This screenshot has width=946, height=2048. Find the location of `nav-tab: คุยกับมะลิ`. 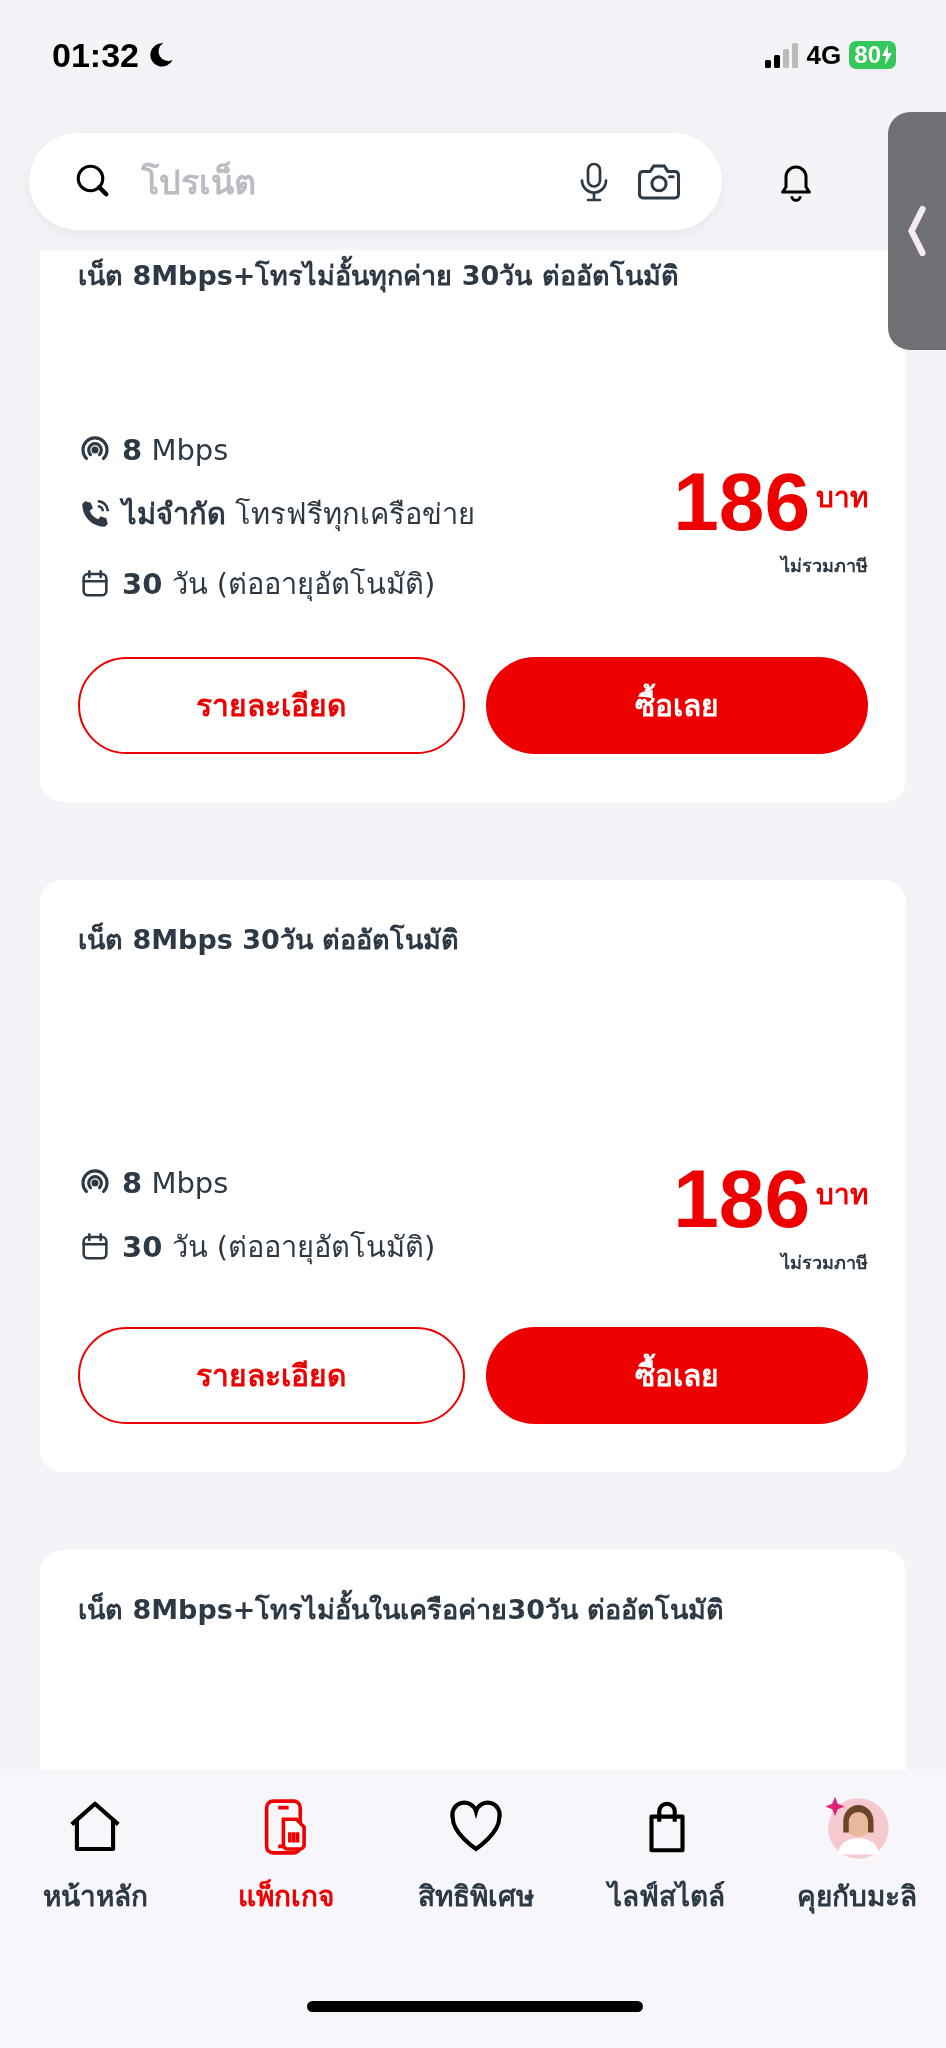

nav-tab: คุยกับมะลิ is located at coordinates (857, 1855).